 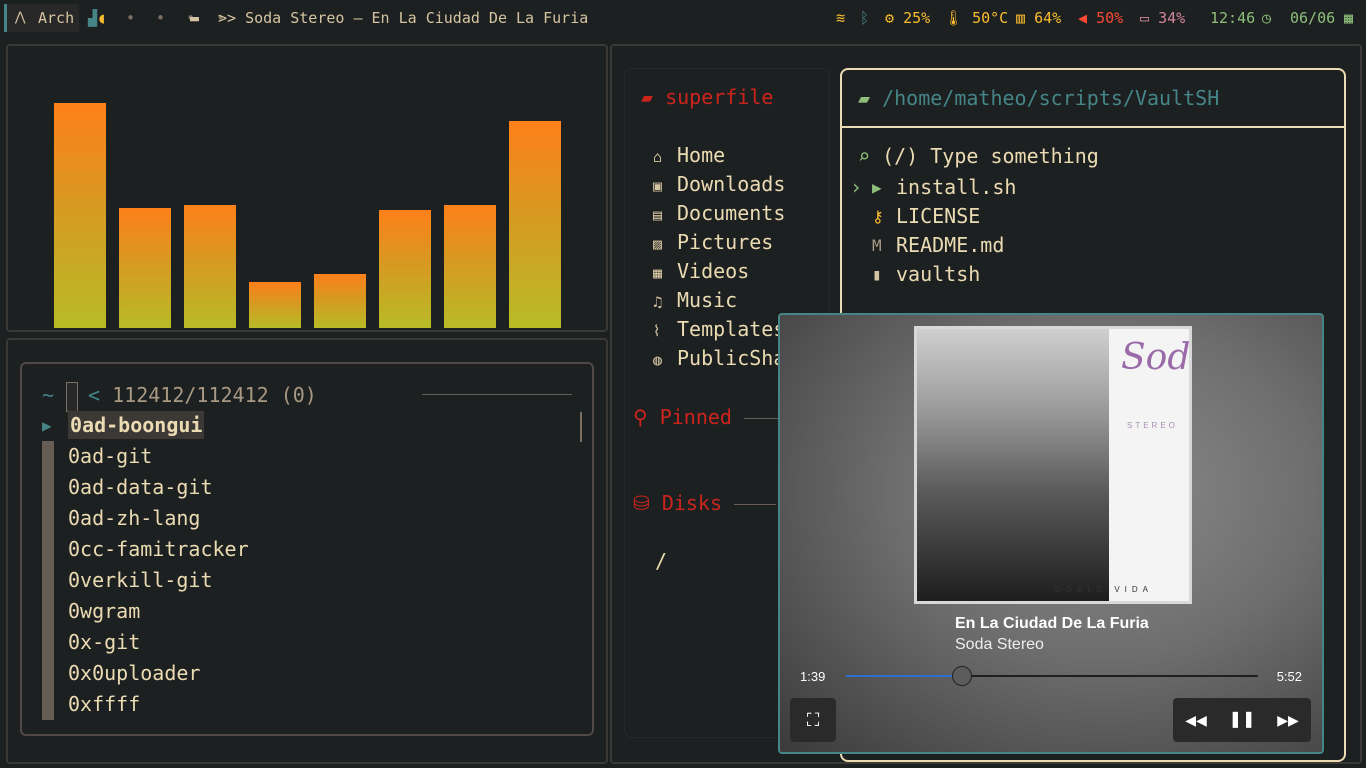 What do you see at coordinates (178, 18) in the screenshot?
I see `workspace-dots: • • • •` at bounding box center [178, 18].